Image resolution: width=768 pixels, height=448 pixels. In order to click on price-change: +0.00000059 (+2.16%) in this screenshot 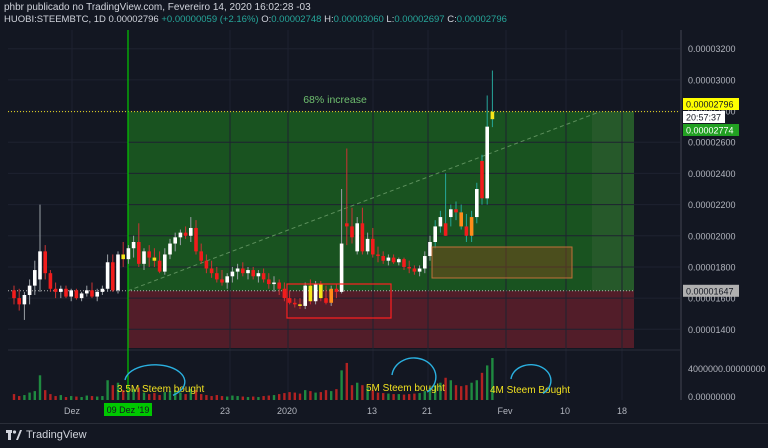, I will do `click(210, 19)`.